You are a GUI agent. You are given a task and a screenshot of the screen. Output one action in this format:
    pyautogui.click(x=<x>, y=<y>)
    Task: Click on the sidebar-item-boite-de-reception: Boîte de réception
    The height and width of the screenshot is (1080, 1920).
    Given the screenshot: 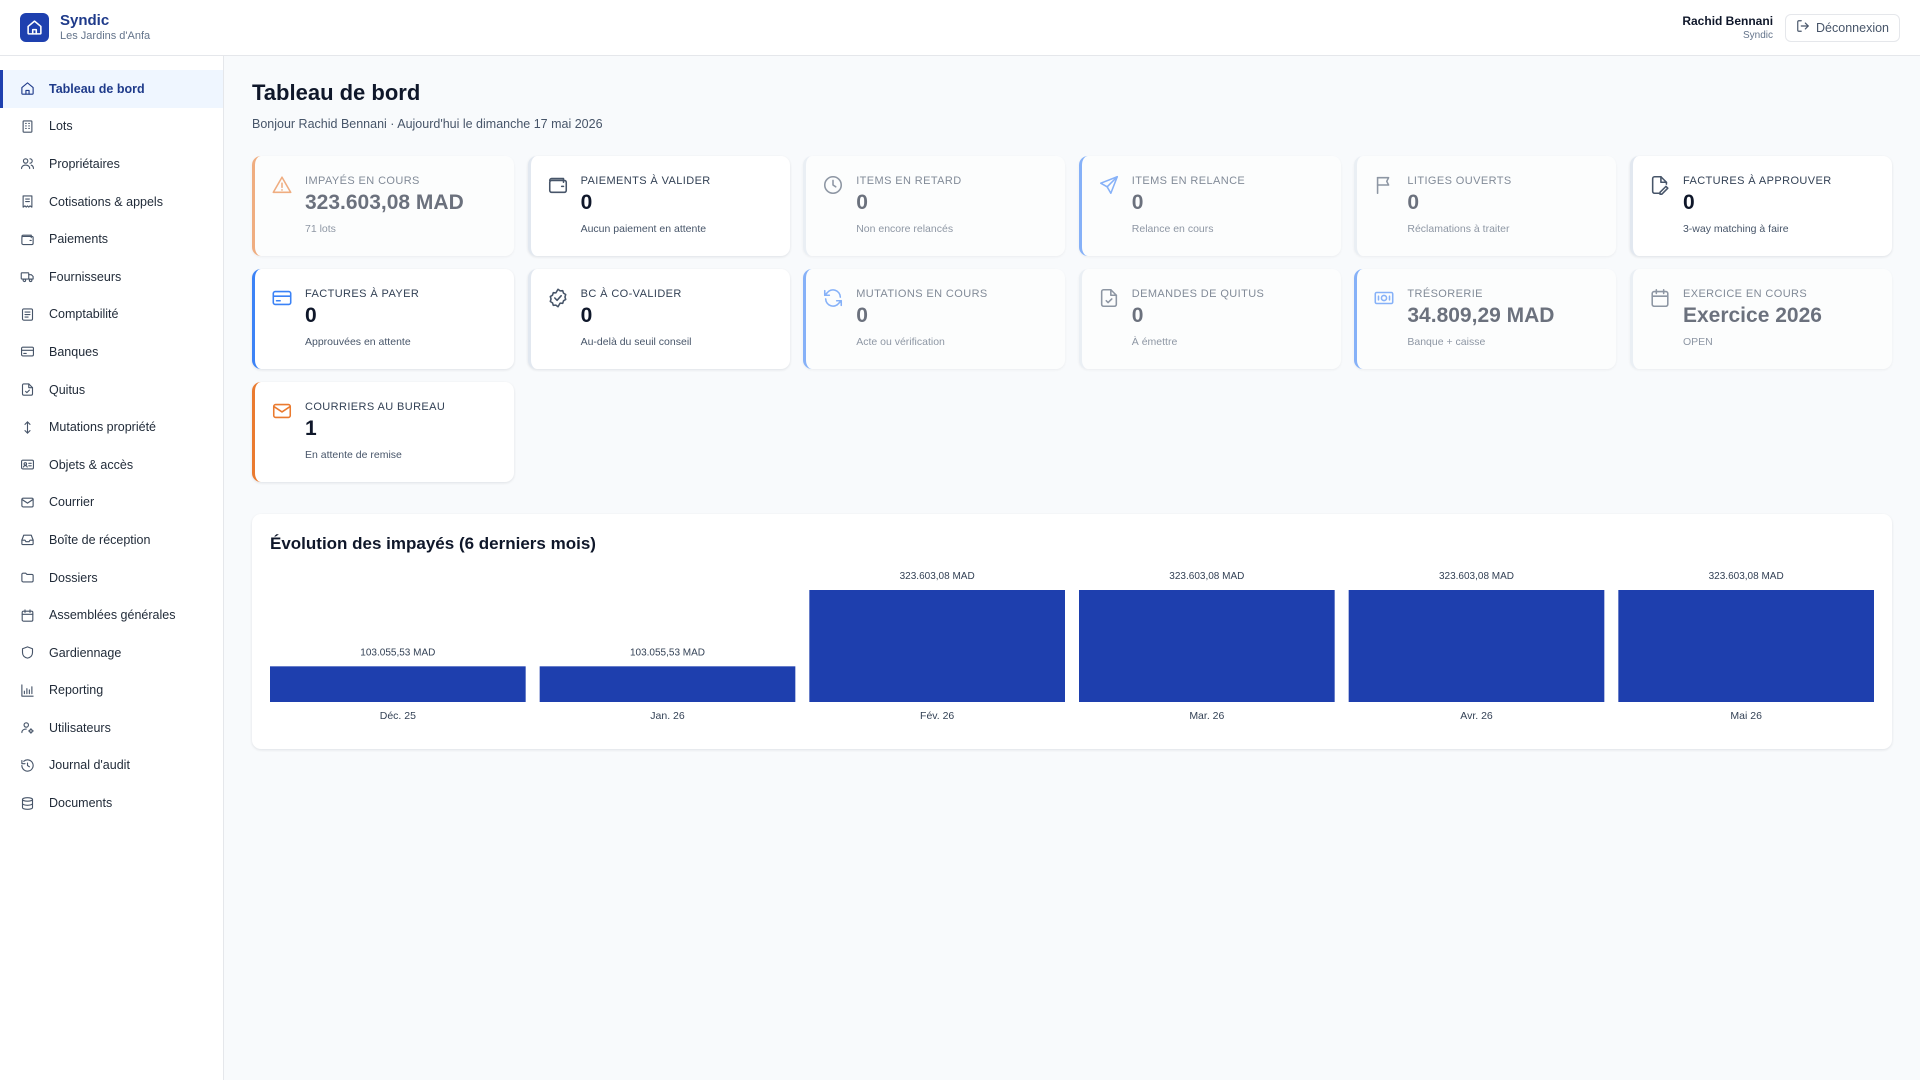 What is the action you would take?
    pyautogui.click(x=111, y=540)
    